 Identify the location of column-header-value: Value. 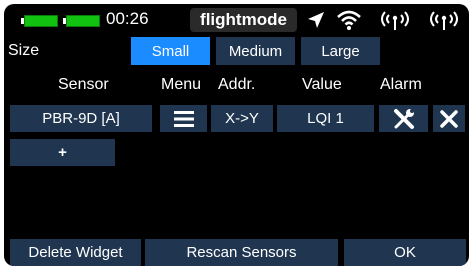
(322, 84).